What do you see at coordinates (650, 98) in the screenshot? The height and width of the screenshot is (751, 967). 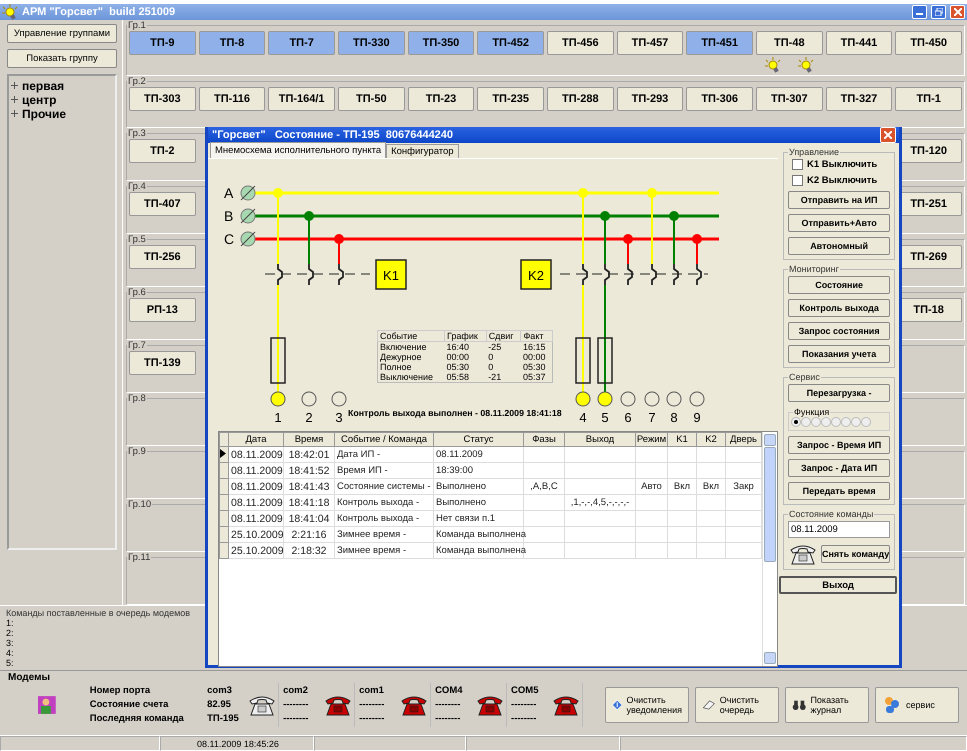 I see `station-button: ТП-293` at bounding box center [650, 98].